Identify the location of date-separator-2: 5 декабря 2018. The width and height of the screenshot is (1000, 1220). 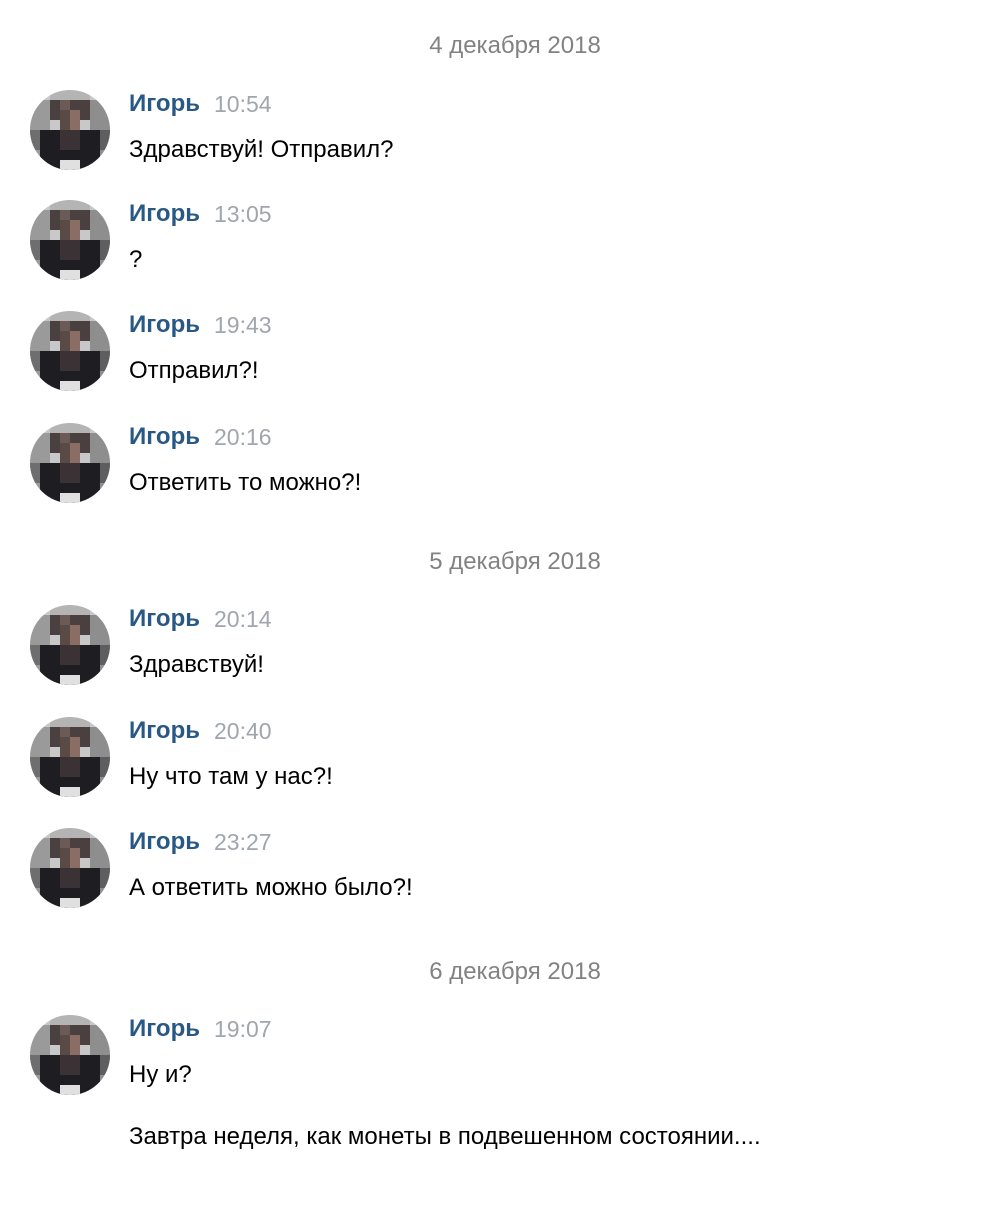
(515, 561).